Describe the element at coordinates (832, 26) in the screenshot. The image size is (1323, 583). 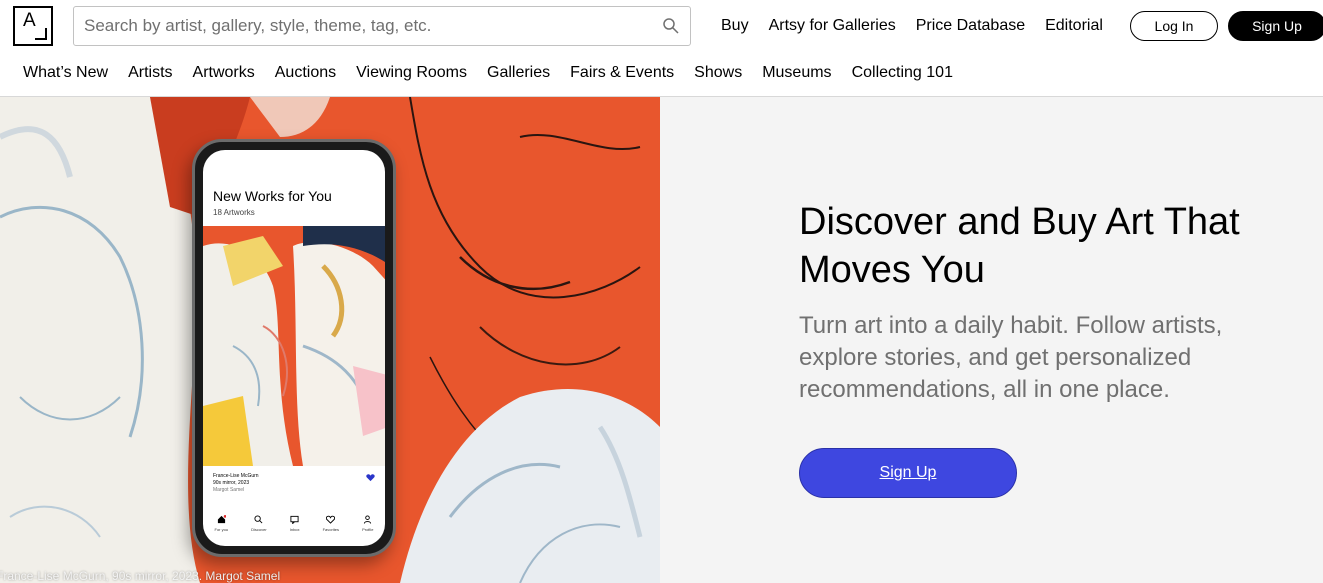
I see `link-artsy-for-galleries: Artsy for Galleries` at that location.